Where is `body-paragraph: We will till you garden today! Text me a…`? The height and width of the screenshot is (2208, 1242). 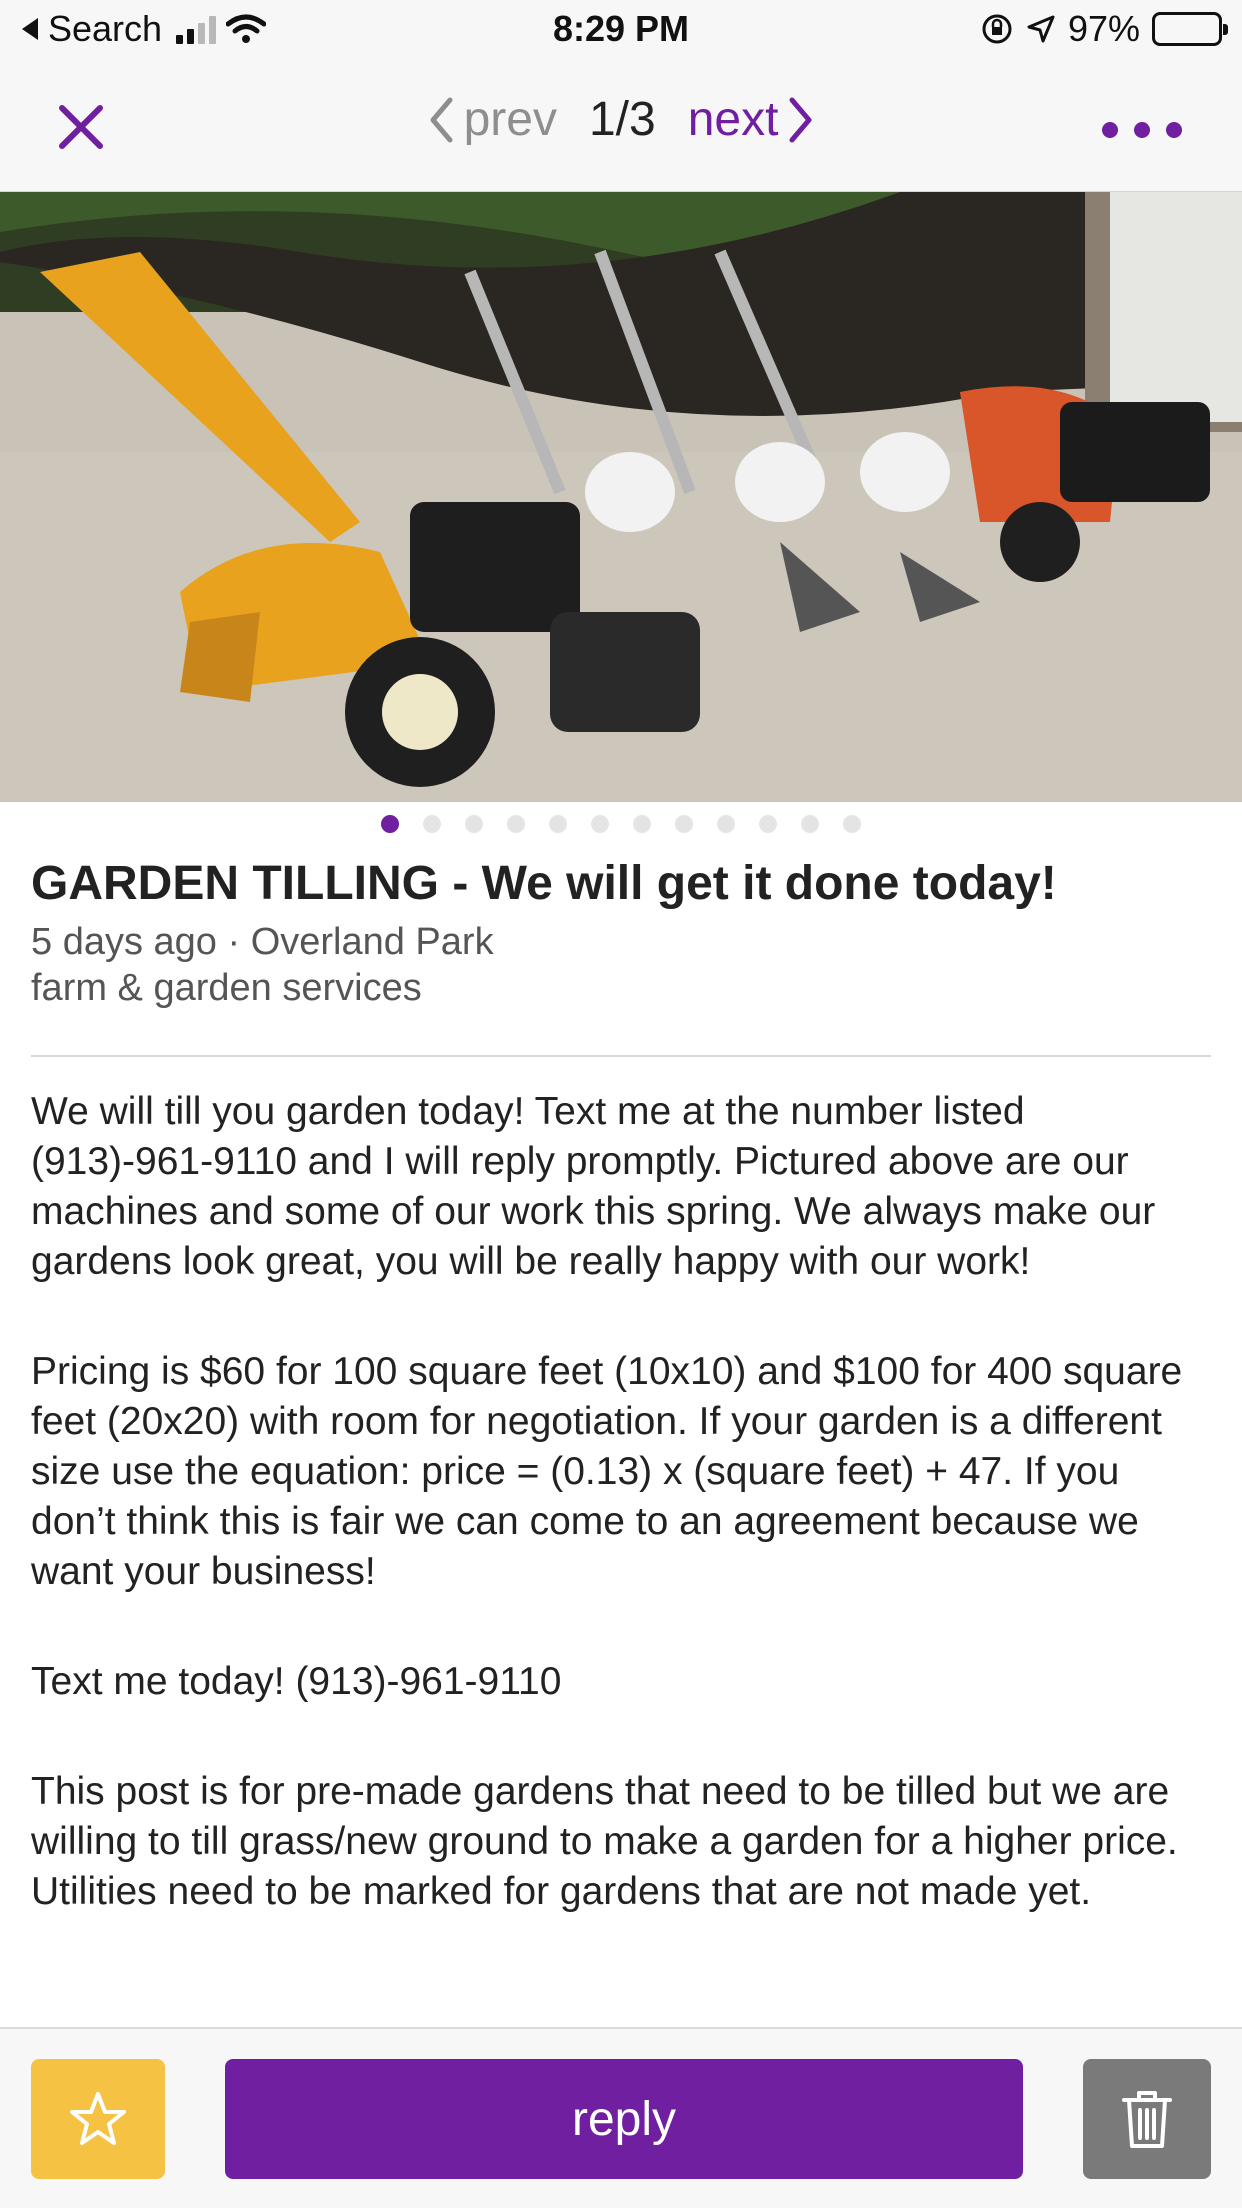
body-paragraph: We will till you garden today! Text me a… is located at coordinates (593, 1186).